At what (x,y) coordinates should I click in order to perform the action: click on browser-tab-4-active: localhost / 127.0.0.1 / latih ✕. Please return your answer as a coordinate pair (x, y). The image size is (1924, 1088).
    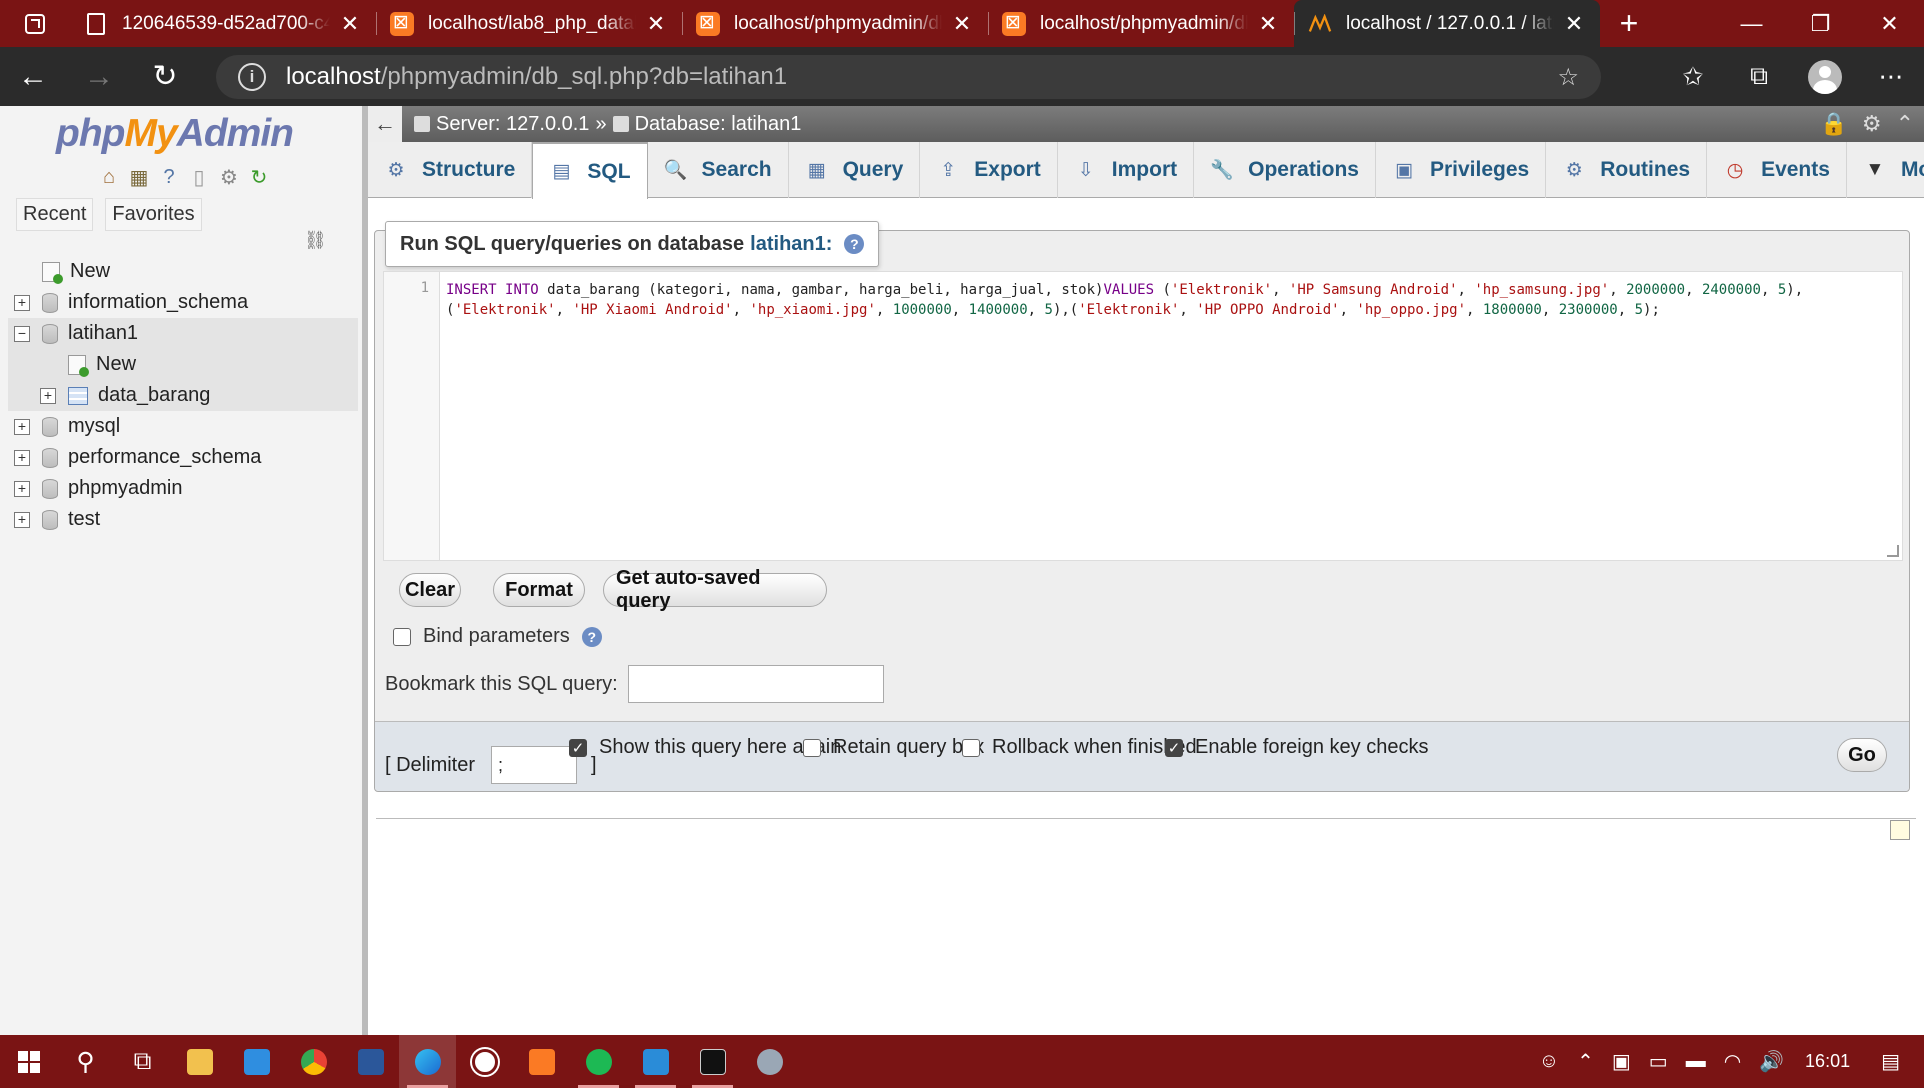
    Looking at the image, I should click on (1447, 23).